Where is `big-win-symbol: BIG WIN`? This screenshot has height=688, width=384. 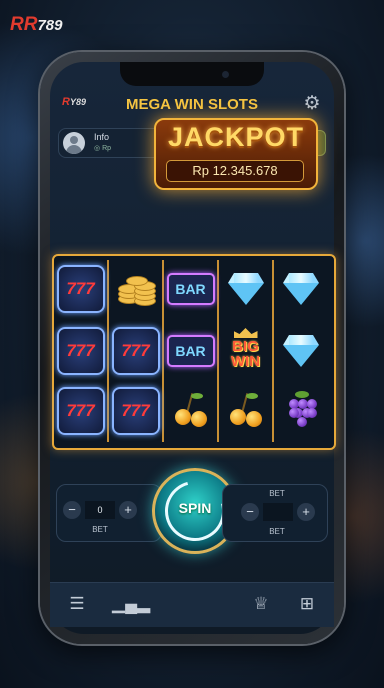
big-win-symbol: BIG WIN is located at coordinates (245, 351).